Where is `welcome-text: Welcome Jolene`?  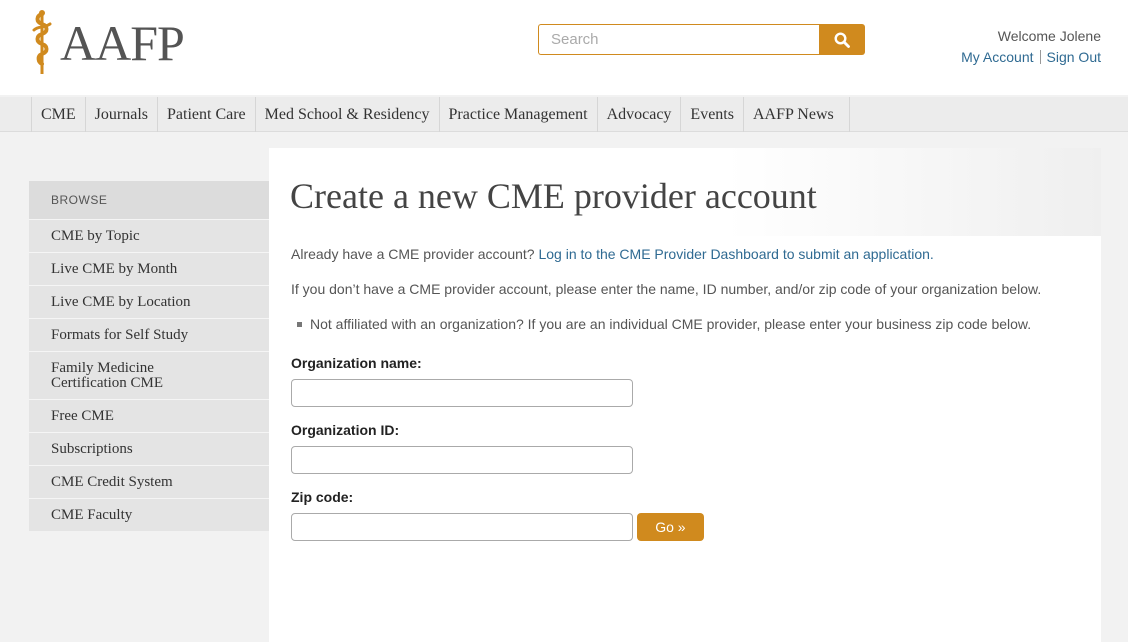
welcome-text: Welcome Jolene is located at coordinates (1049, 36).